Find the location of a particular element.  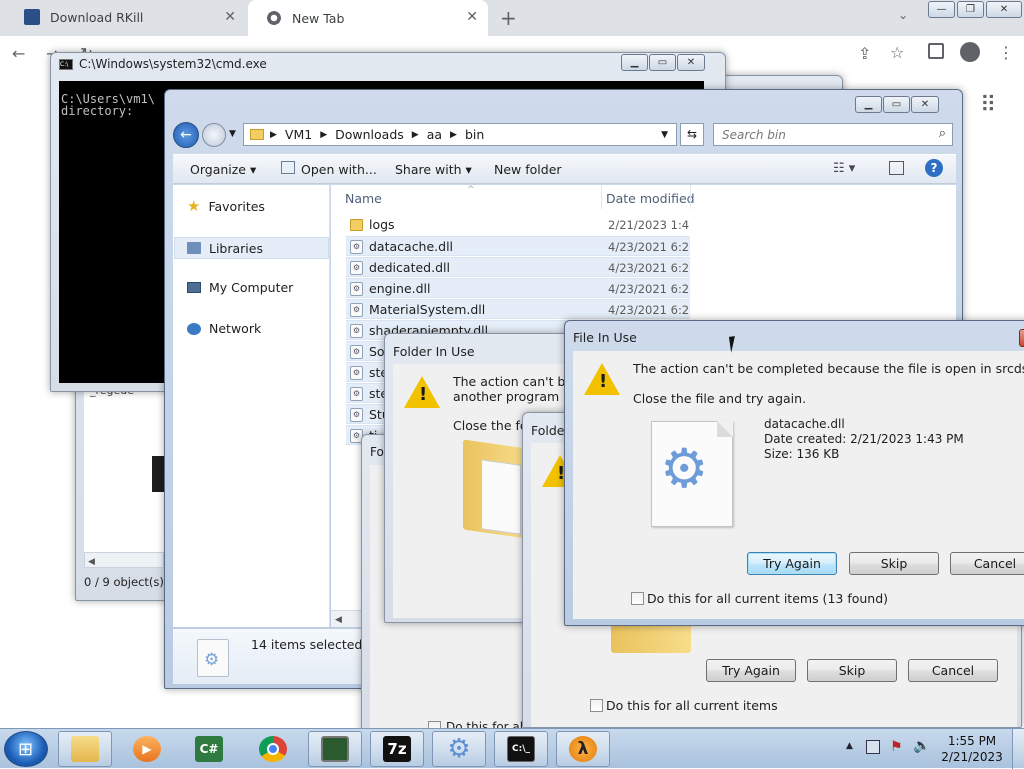

taskbar-explorer is located at coordinates (85, 749).